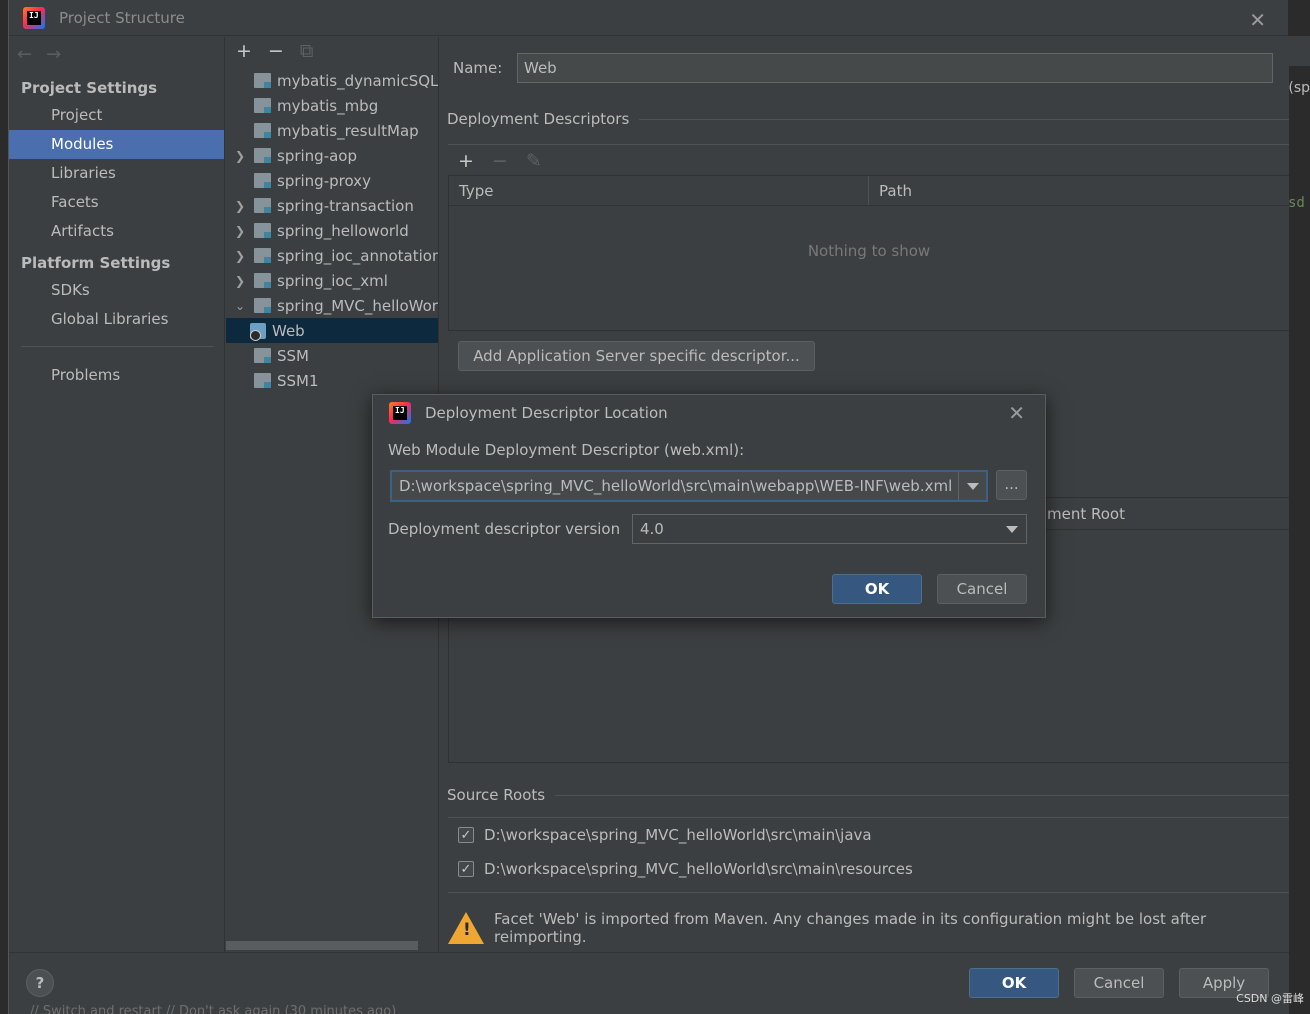 The width and height of the screenshot is (1310, 1014). Describe the element at coordinates (116, 290) in the screenshot. I see `nav-item-sdks: SDKs` at that location.